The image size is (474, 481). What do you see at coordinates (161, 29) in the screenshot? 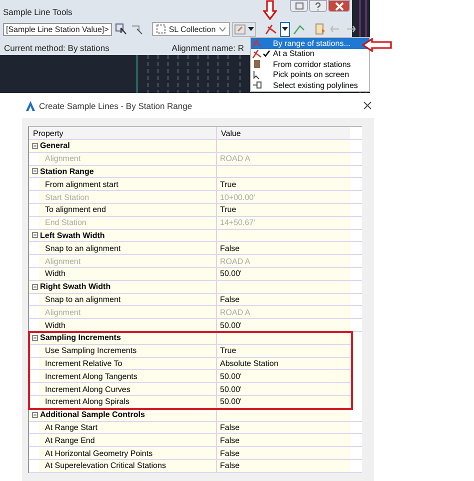
I see `collection-icon` at bounding box center [161, 29].